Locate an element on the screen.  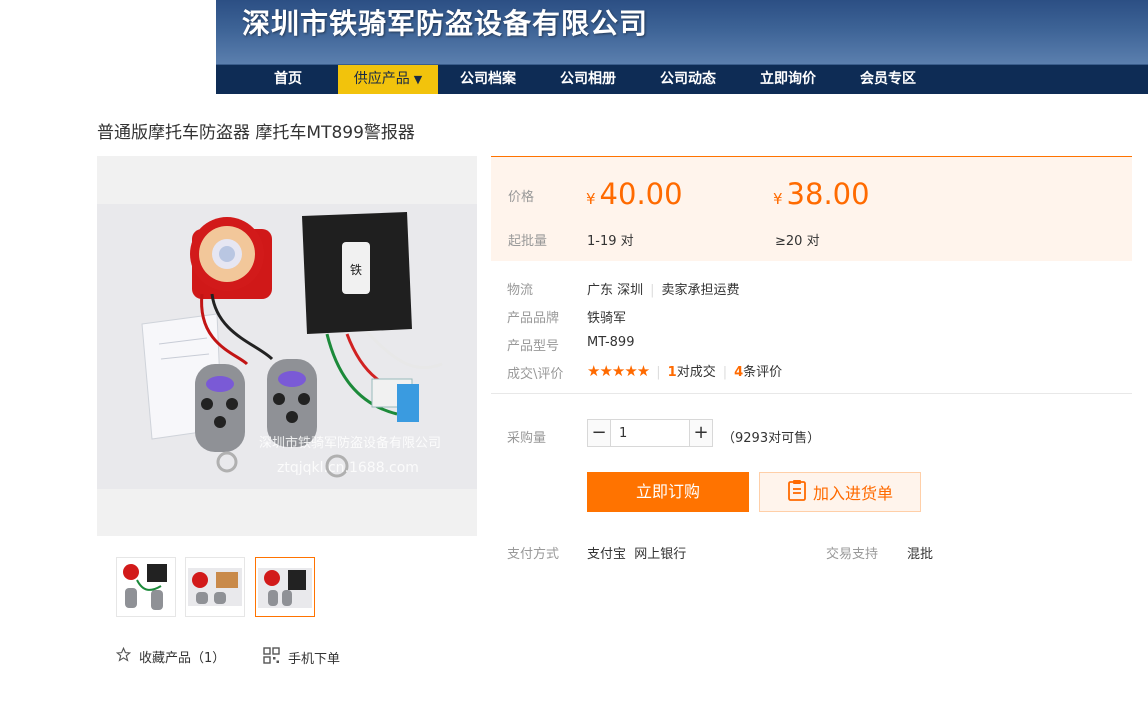
image-watermark-url: ztqjqkl.cn.1688.com is located at coordinates (348, 468).